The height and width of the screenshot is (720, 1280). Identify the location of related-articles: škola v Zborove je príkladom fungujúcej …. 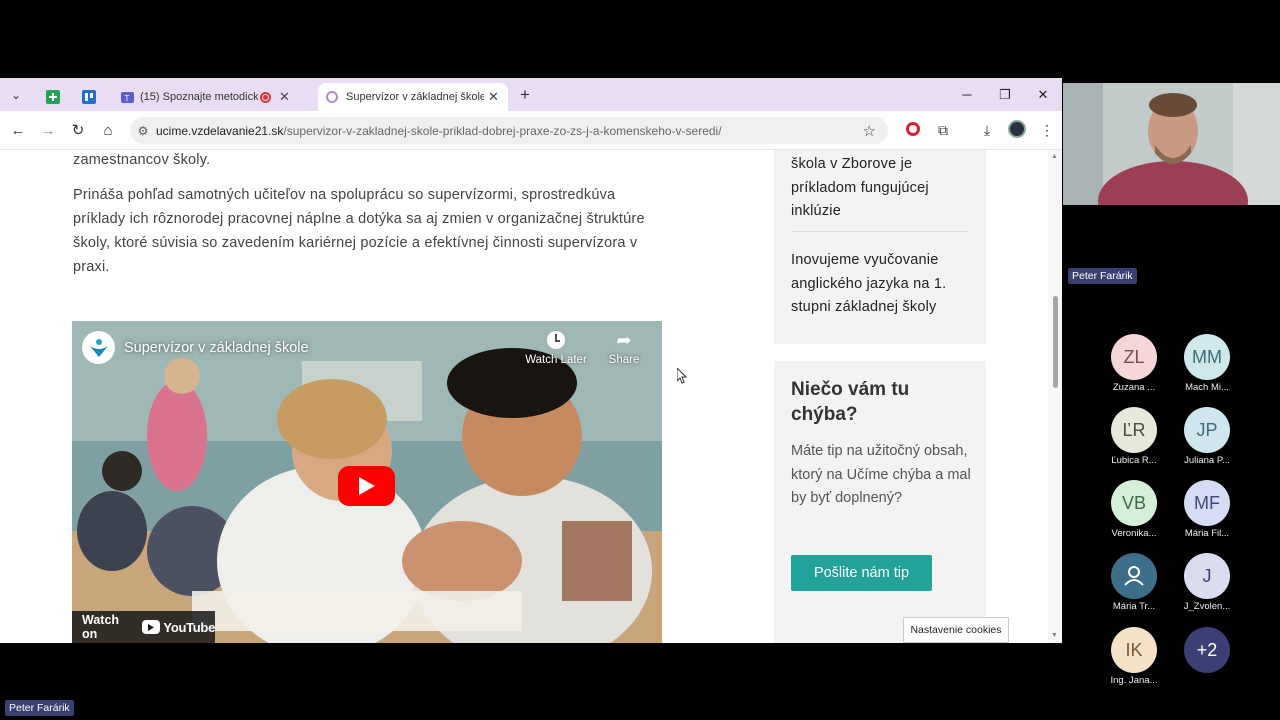
(880, 247).